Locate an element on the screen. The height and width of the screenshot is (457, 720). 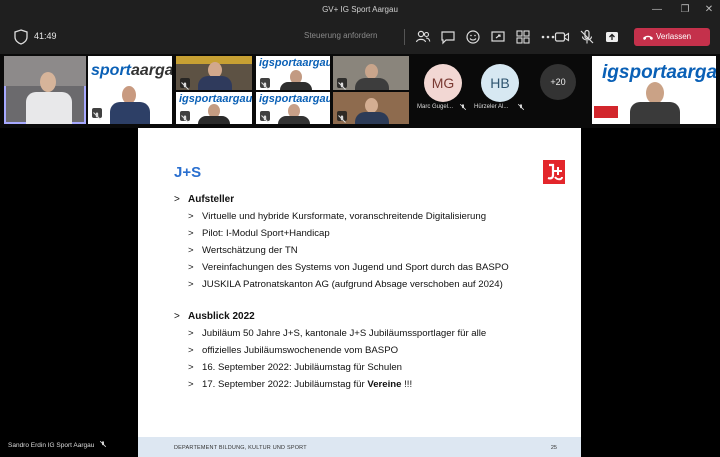
participant-avatar: HB is located at coordinates (500, 83).